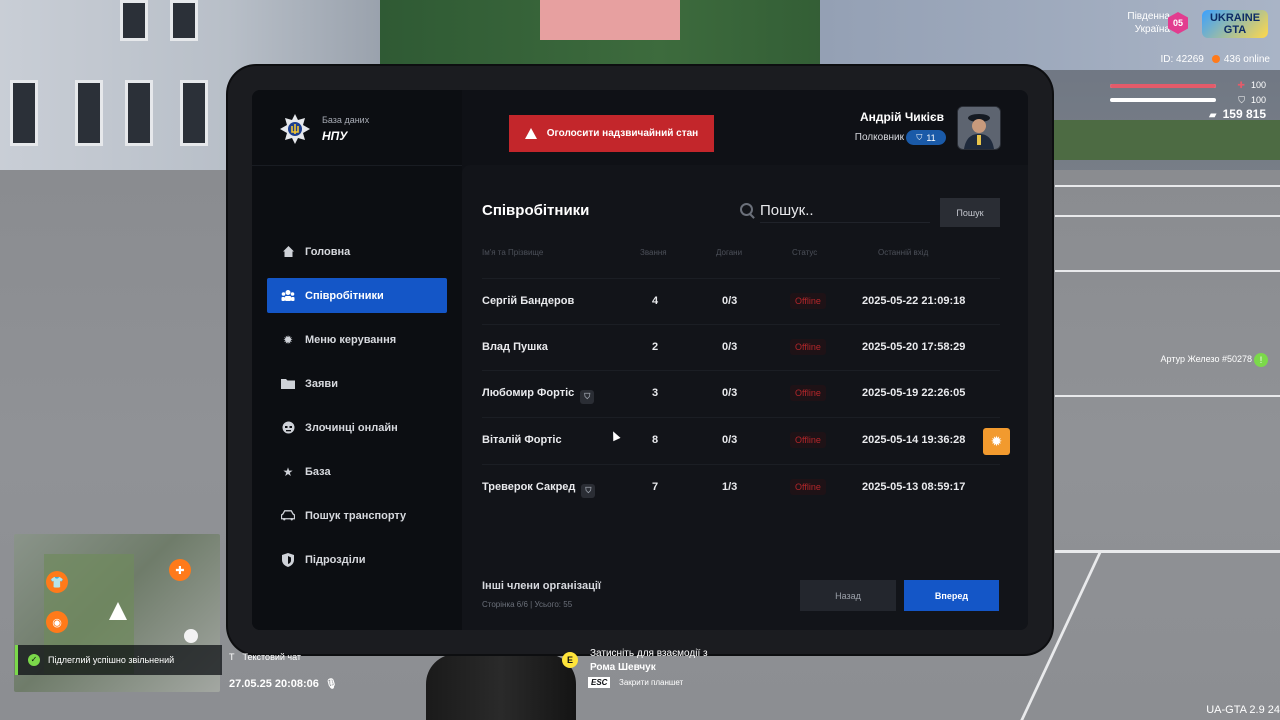 This screenshot has width=1280, height=720. What do you see at coordinates (1212, 115) in the screenshot?
I see `money-icon: ▰` at bounding box center [1212, 115].